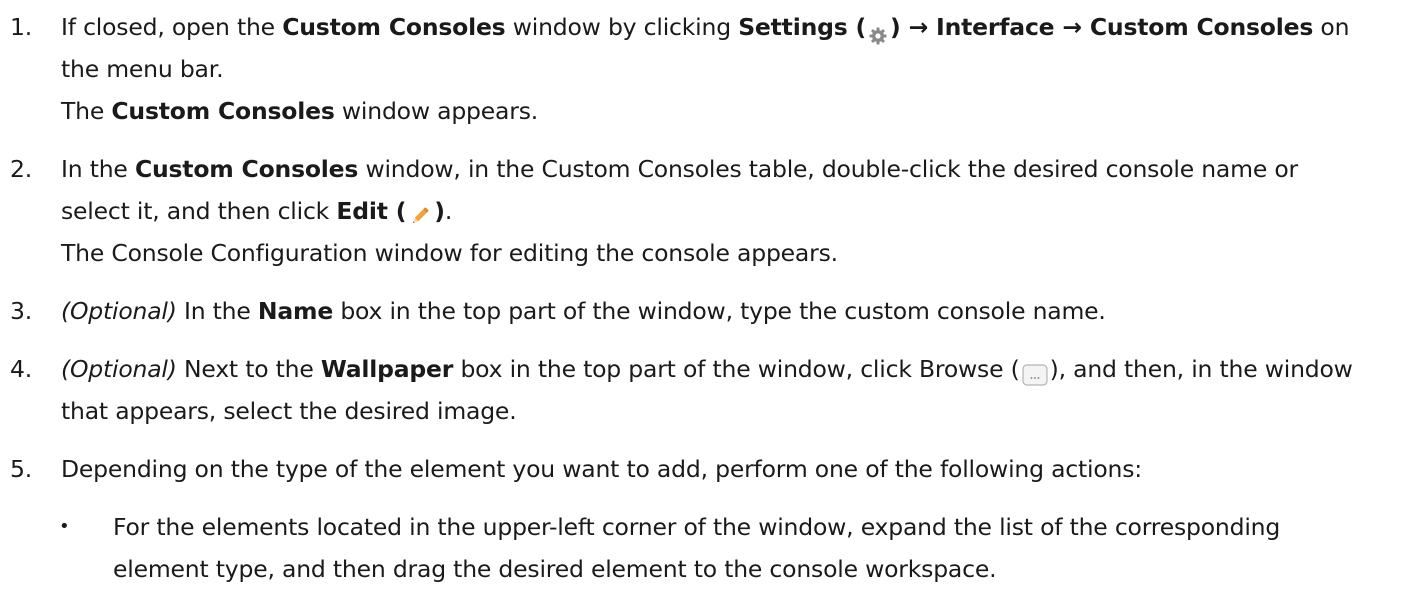 Image resolution: width=1401 pixels, height=590 pixels. I want to click on text: on, so click(1331, 27).